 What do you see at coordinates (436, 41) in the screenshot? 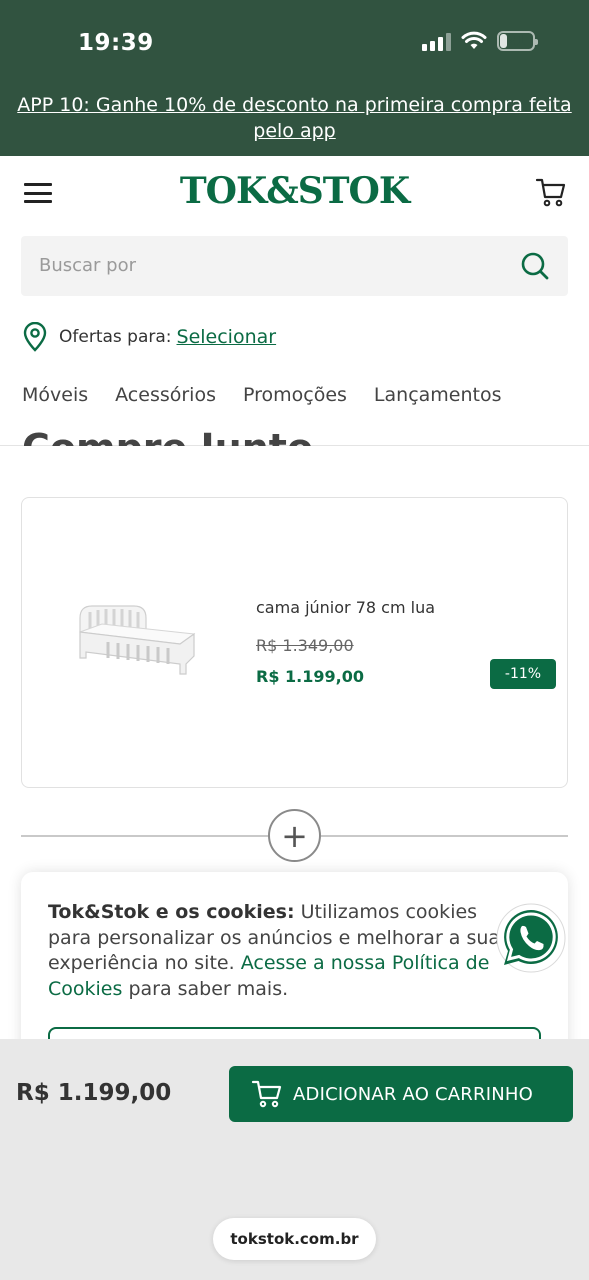
I see `signal-icon` at bounding box center [436, 41].